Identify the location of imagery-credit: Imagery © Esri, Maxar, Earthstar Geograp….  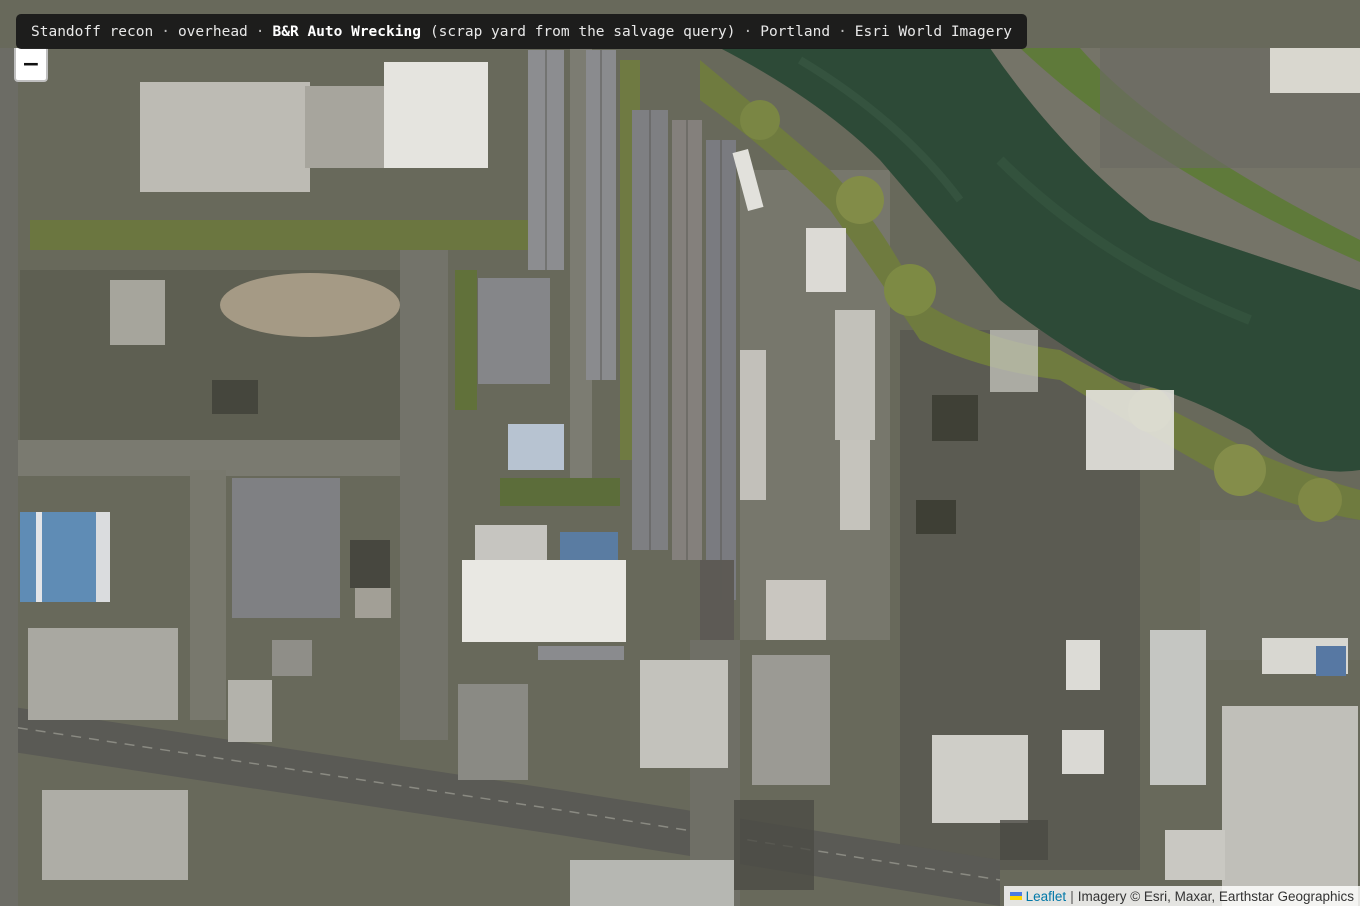
(1215, 896).